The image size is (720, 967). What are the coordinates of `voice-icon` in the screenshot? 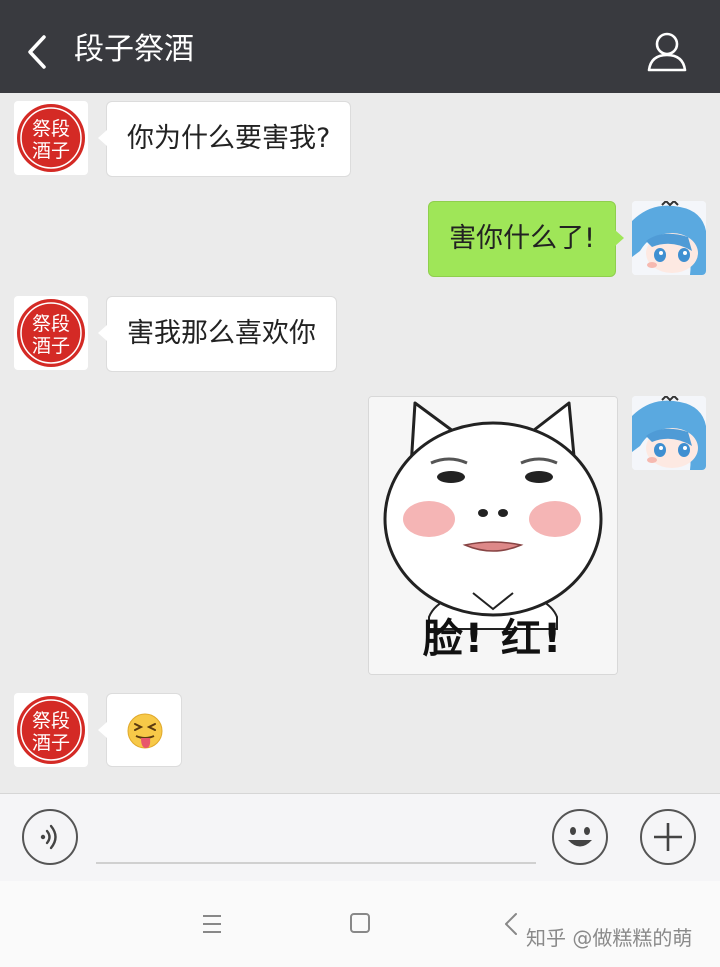 It's located at (48, 837).